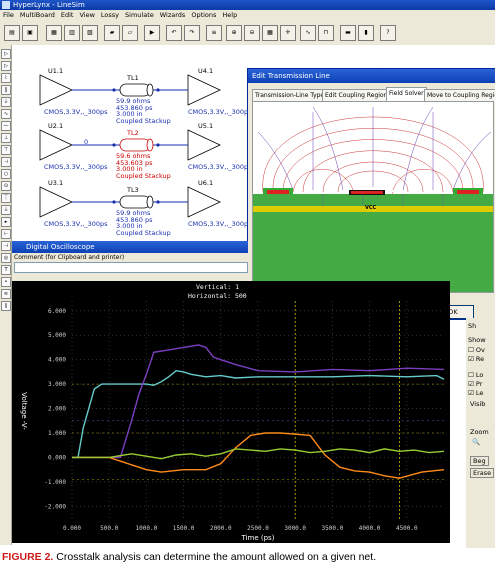  Describe the element at coordinates (206, 71) in the screenshot. I see `u4-ref: U4.1` at that location.